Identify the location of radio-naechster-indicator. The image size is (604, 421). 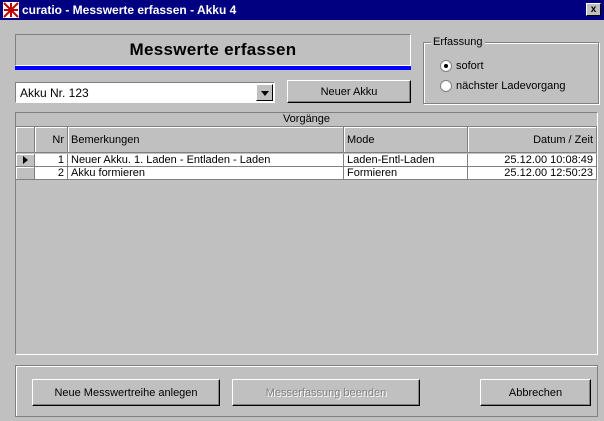
(446, 86).